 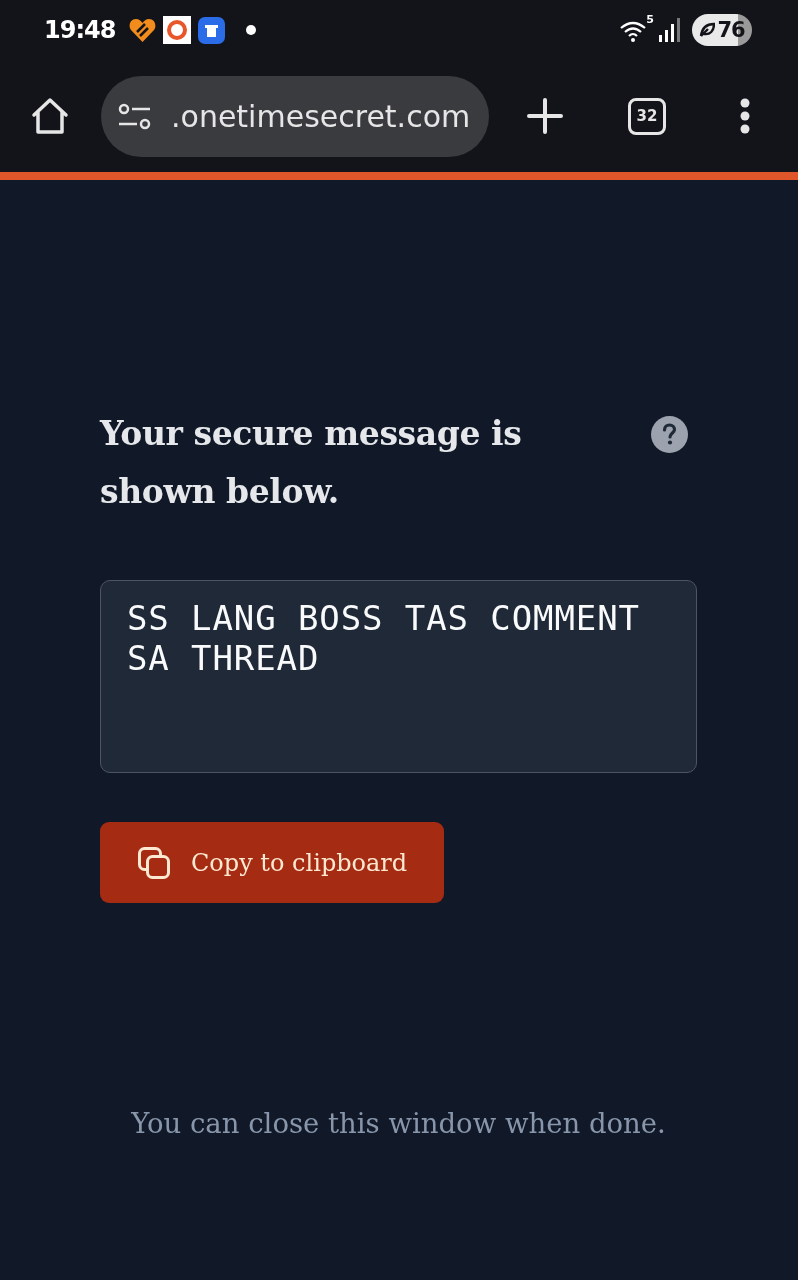 What do you see at coordinates (669, 30) in the screenshot?
I see `signal-icon` at bounding box center [669, 30].